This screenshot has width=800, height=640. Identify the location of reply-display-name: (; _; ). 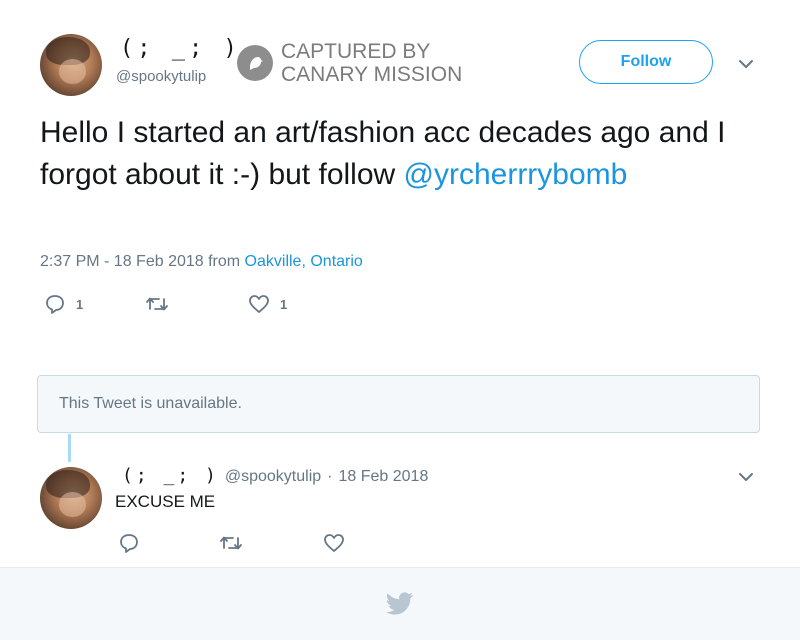
(170, 475).